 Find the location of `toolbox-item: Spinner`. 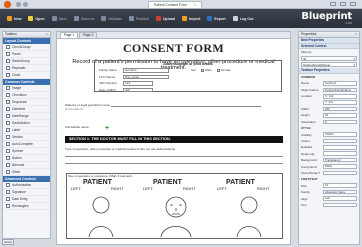

toolbox-item: Spinner is located at coordinates (26, 151).